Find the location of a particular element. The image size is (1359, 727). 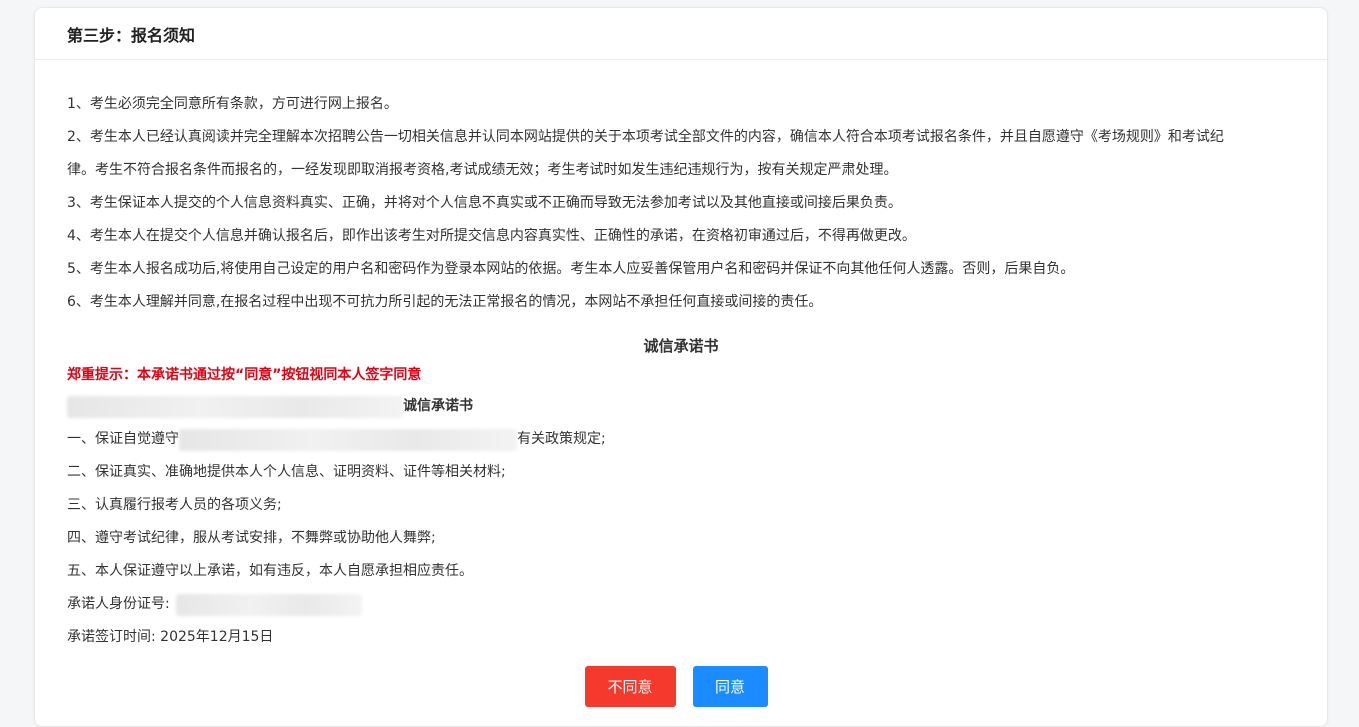

step-title: 第三步：报名须知 is located at coordinates (131, 35).